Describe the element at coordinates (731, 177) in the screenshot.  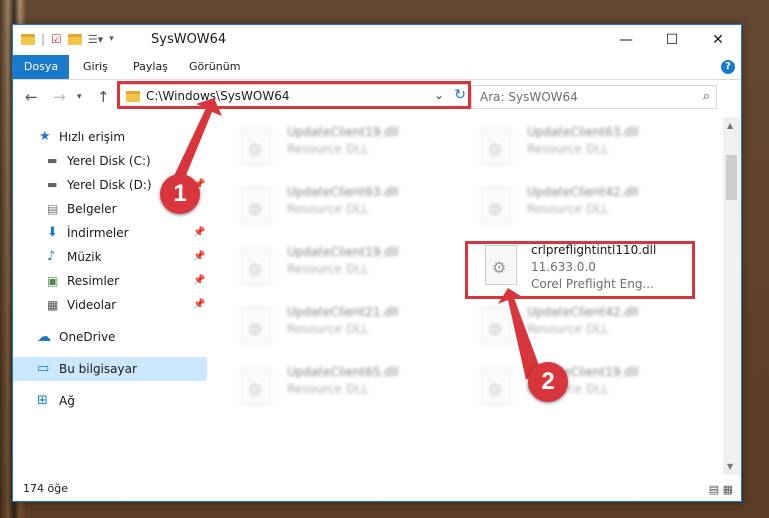
I see `scrollbar-thumb` at that location.